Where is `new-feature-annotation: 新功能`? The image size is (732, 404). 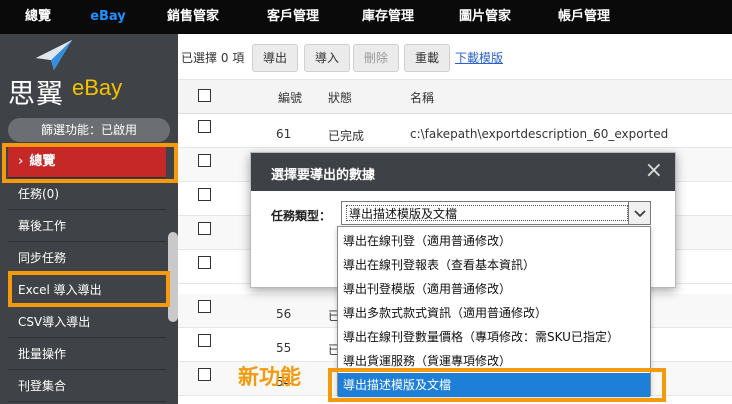
new-feature-annotation: 新功能 is located at coordinates (269, 377).